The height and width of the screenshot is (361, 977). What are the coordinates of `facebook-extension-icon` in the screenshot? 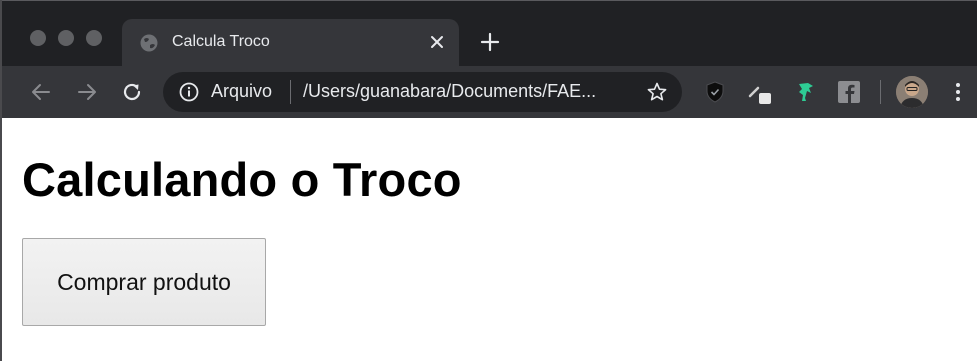 It's located at (849, 92).